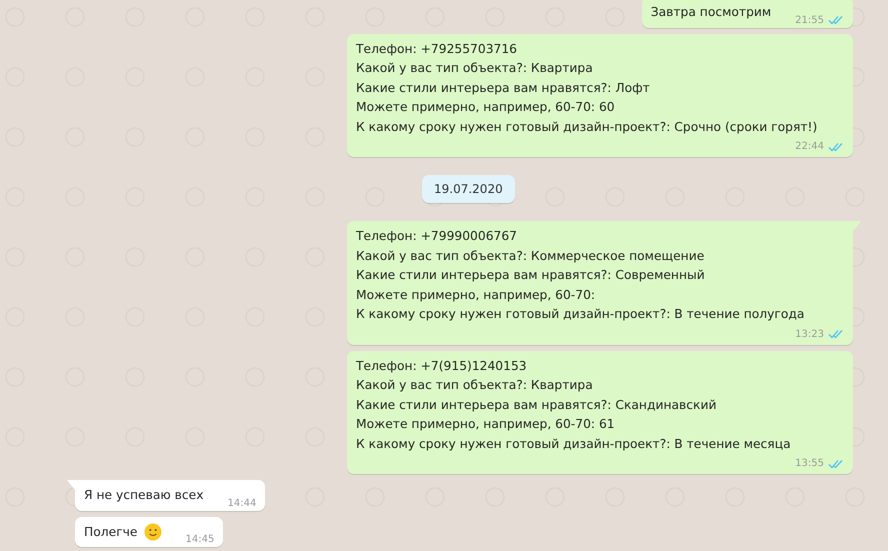  What do you see at coordinates (486, 424) in the screenshot?
I see `message-line: Можете примерно, например, 60-70: 61` at bounding box center [486, 424].